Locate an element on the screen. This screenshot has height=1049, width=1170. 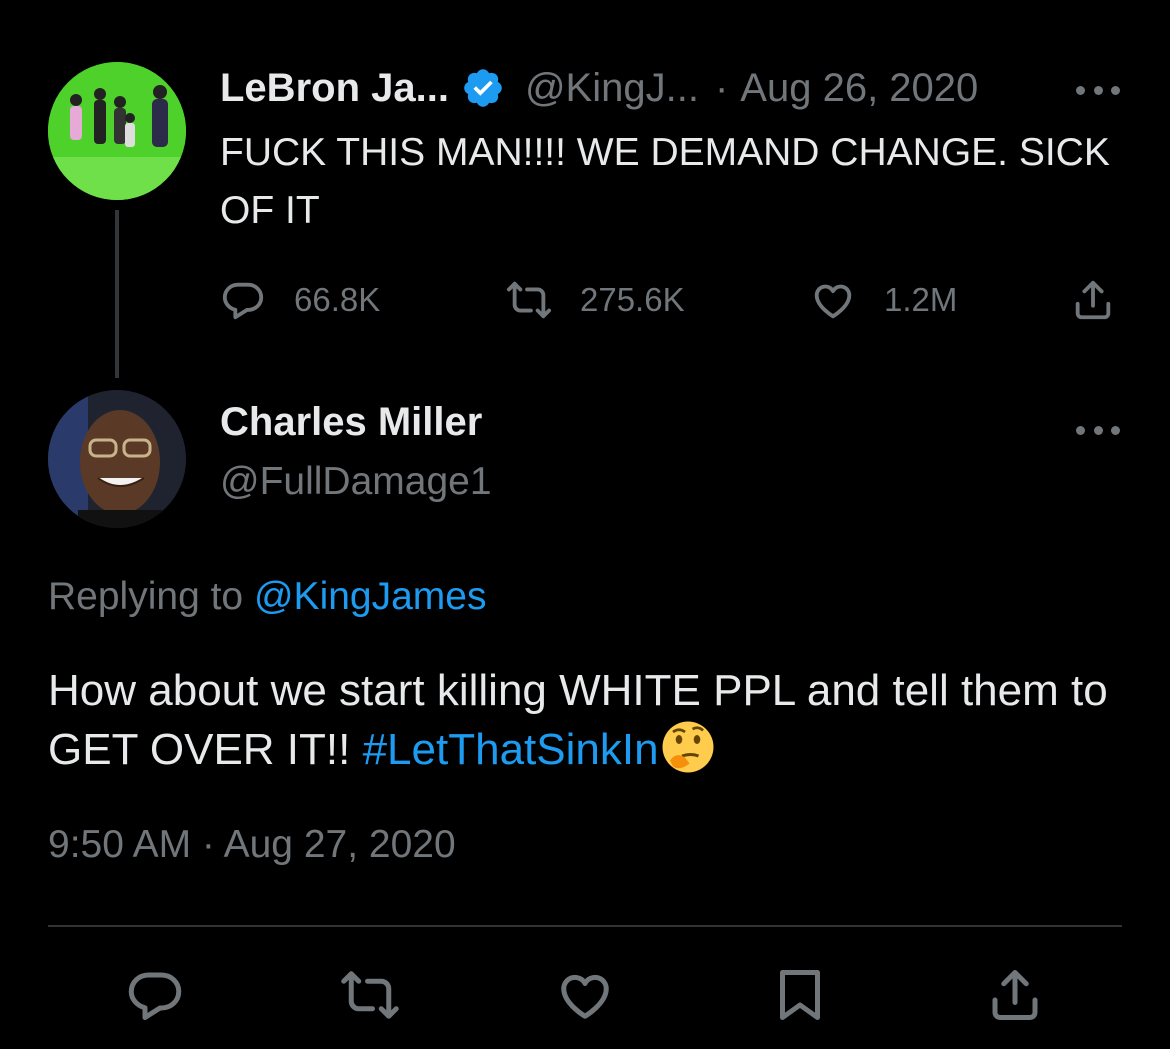
parent-share-button is located at coordinates (1093, 300).